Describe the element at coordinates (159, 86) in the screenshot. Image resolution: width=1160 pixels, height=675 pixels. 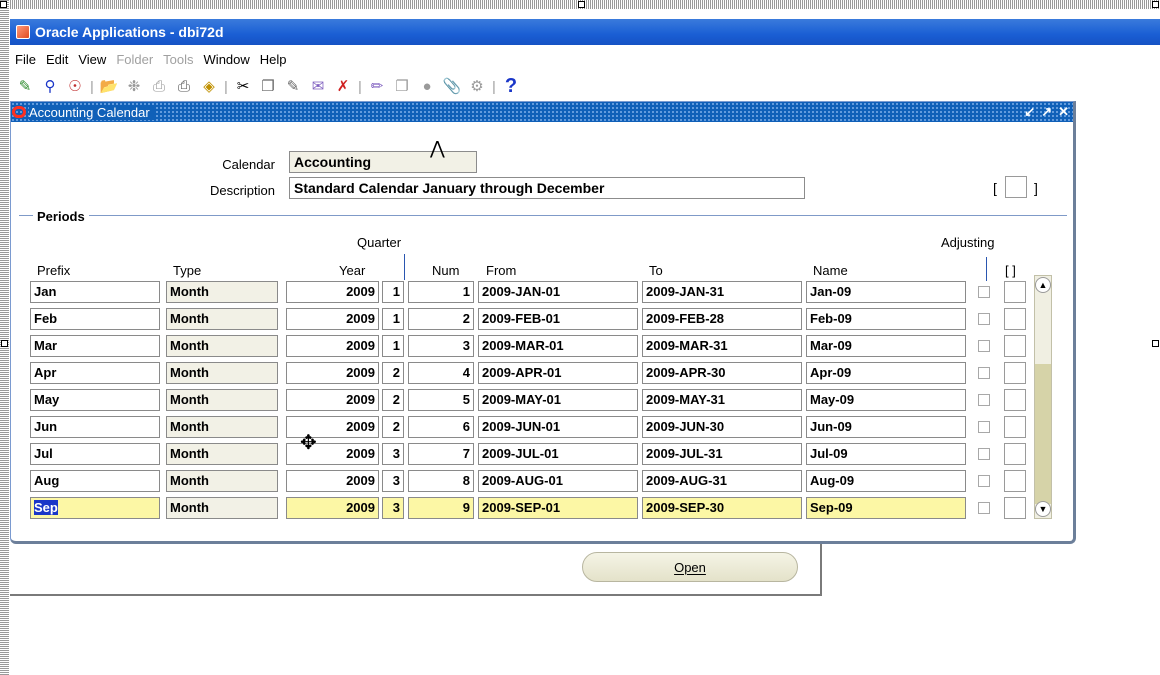
I see `print-icon: ⎙` at that location.